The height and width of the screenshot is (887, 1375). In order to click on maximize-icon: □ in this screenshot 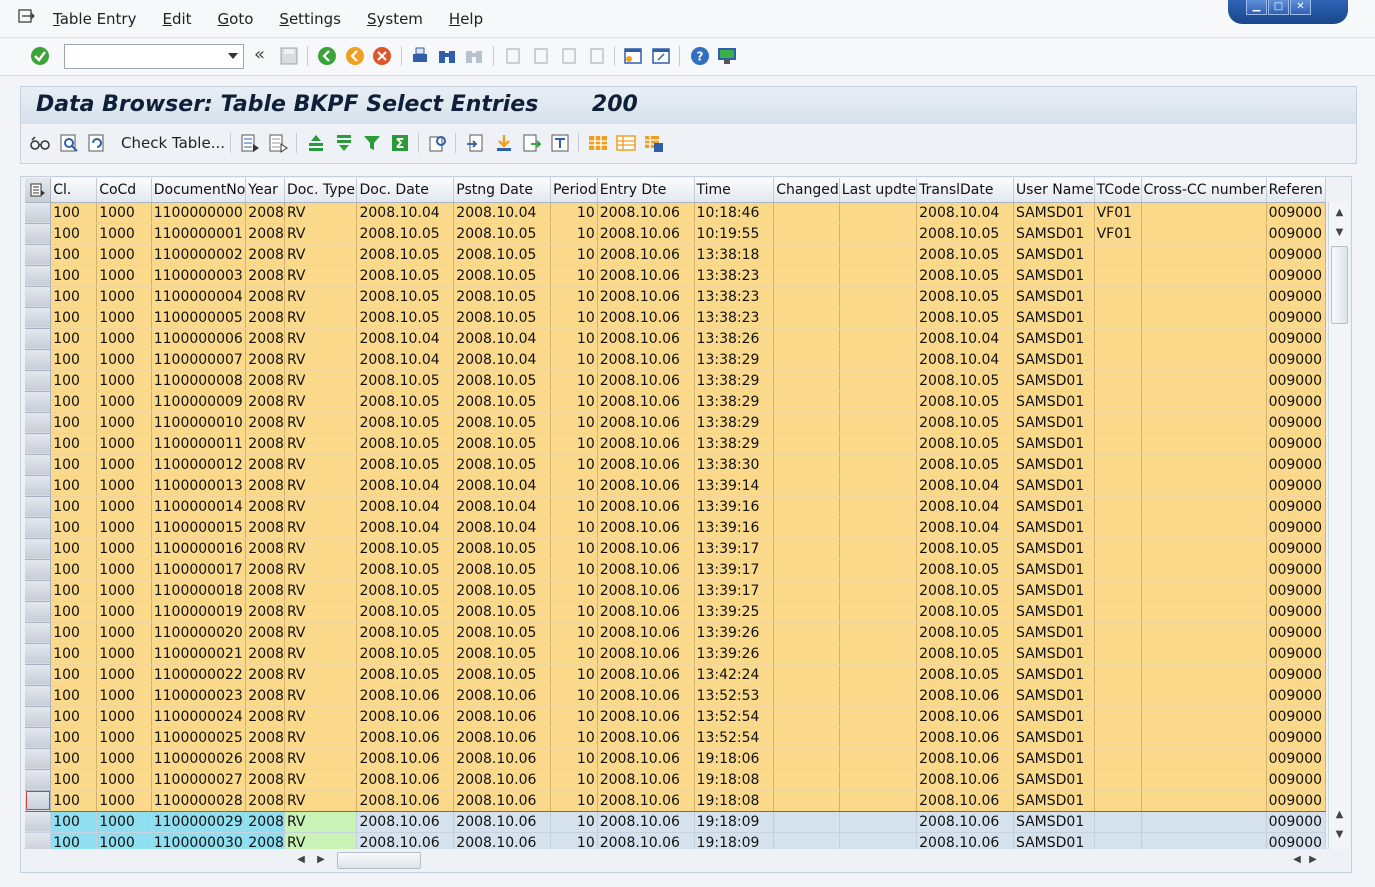, I will do `click(1278, 7)`.